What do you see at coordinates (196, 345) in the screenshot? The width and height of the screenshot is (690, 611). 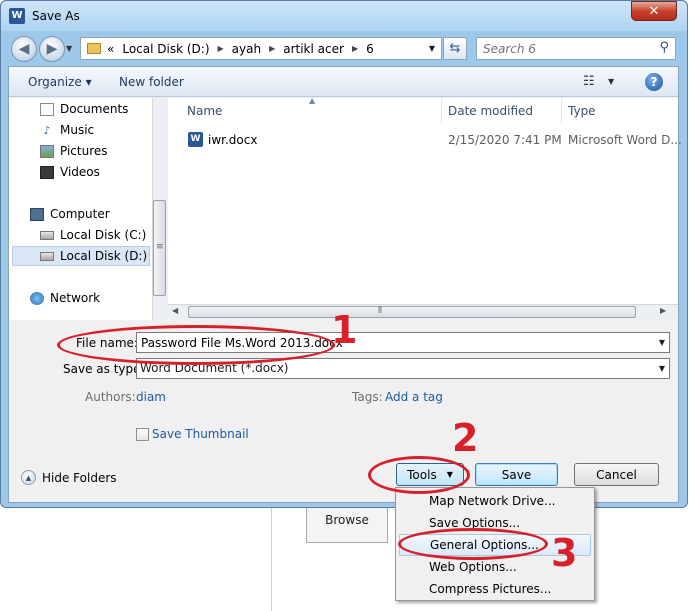 I see `annotation-ellipse-filename` at bounding box center [196, 345].